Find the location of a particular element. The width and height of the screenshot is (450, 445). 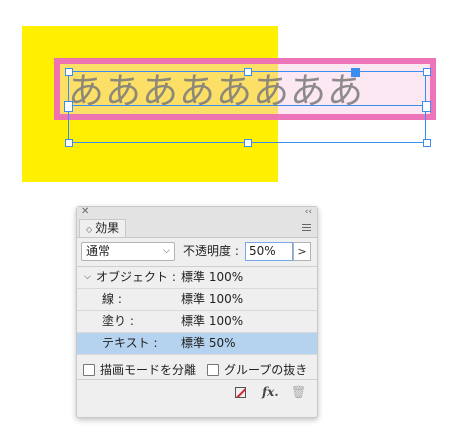

handle-top-right is located at coordinates (427, 72).